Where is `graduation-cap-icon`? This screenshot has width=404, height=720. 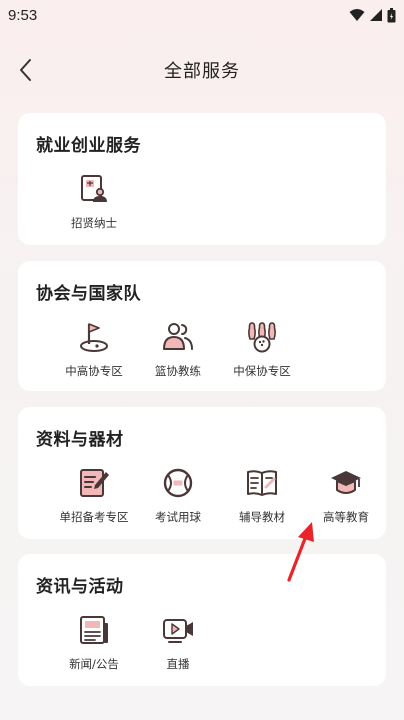
graduation-cap-icon is located at coordinates (346, 482).